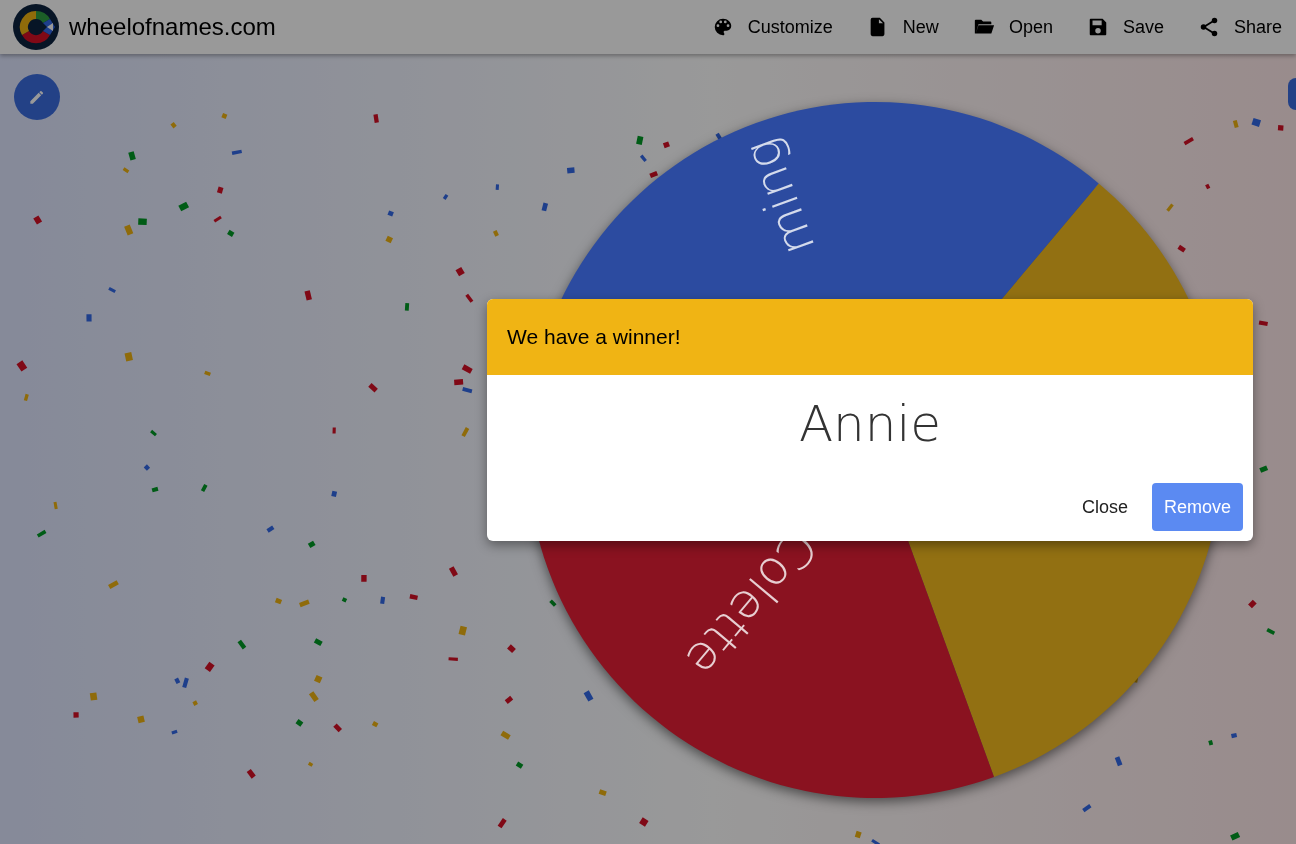  Describe the element at coordinates (172, 27) in the screenshot. I see `site-title: wheelofnames.com` at that location.